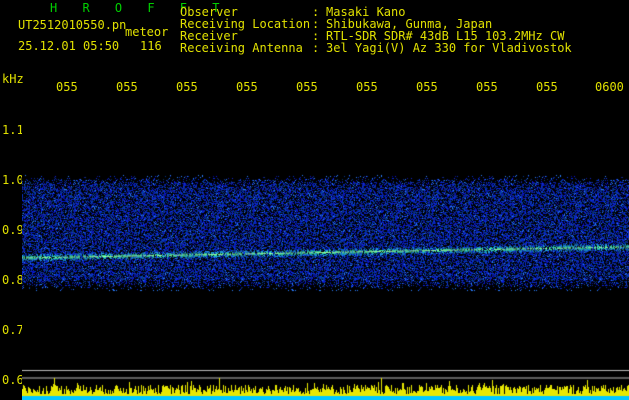  I want to click on event-label: meteor, so click(147, 32).